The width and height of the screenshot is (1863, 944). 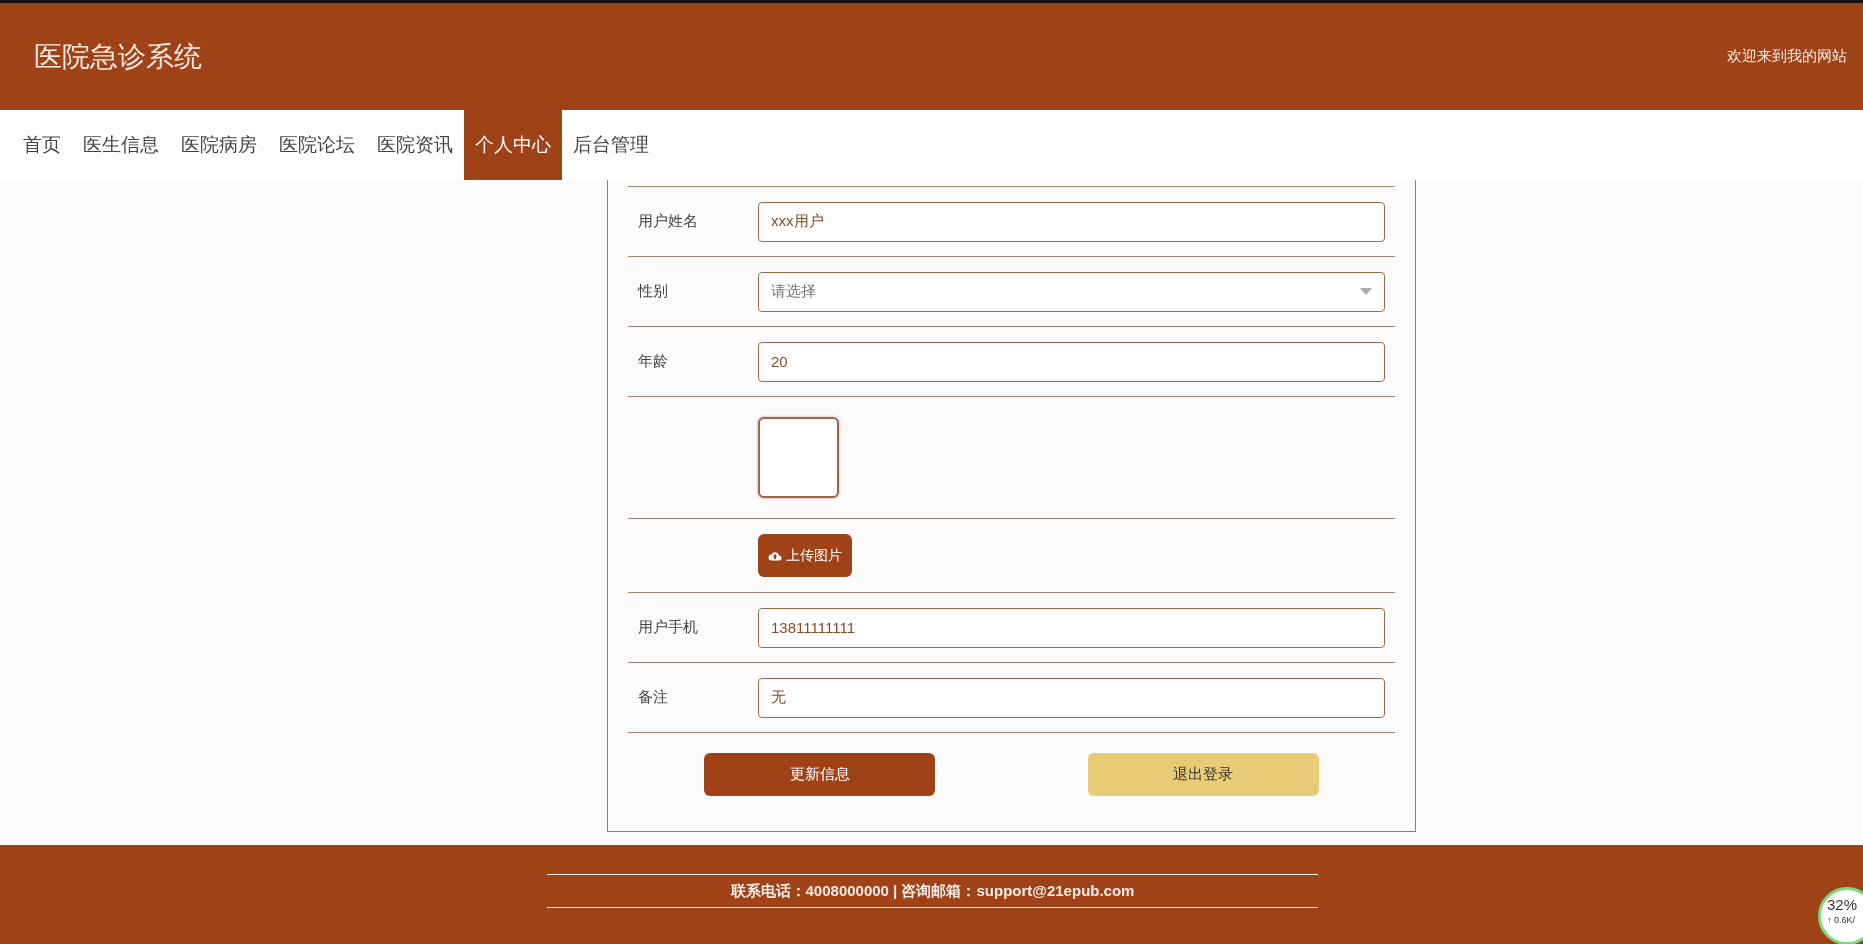 I want to click on welcome-text: 欢迎来到我的网站, so click(x=1787, y=56).